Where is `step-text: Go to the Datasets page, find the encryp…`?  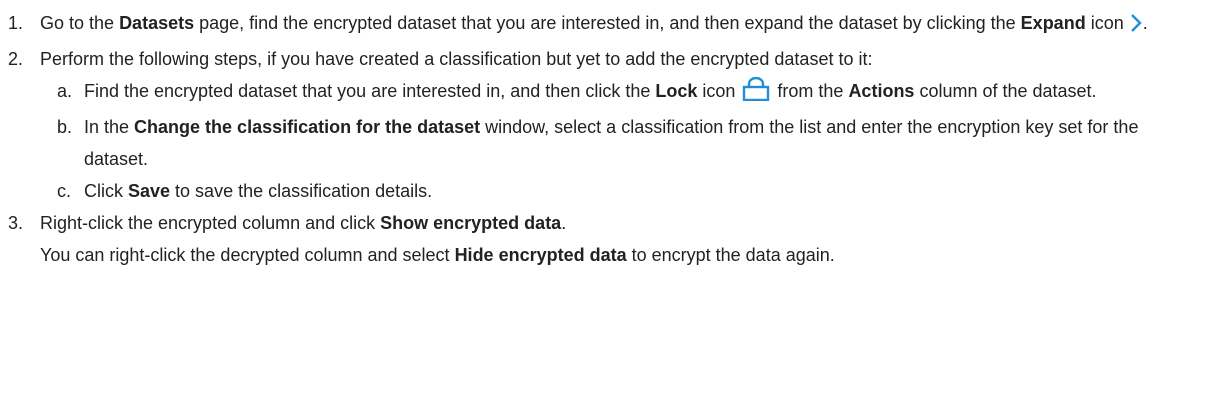 step-text: Go to the Datasets page, find the encryp… is located at coordinates (616, 25).